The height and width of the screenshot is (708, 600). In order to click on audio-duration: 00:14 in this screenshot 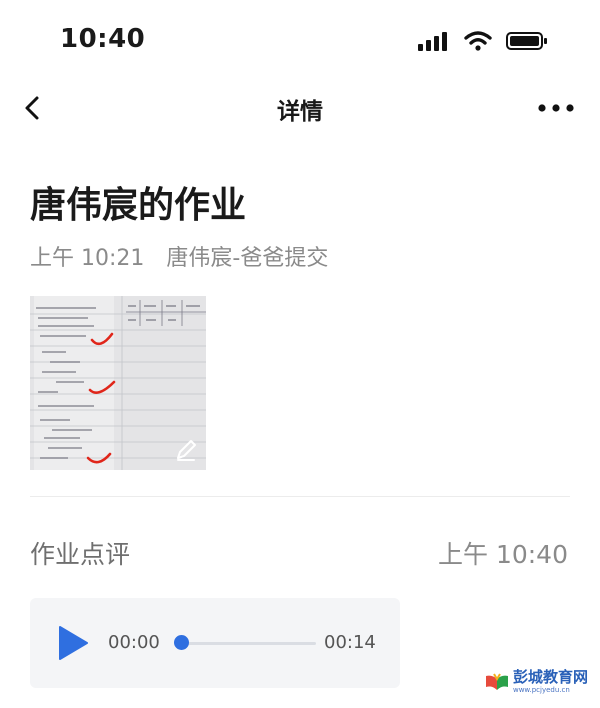, I will do `click(350, 642)`.